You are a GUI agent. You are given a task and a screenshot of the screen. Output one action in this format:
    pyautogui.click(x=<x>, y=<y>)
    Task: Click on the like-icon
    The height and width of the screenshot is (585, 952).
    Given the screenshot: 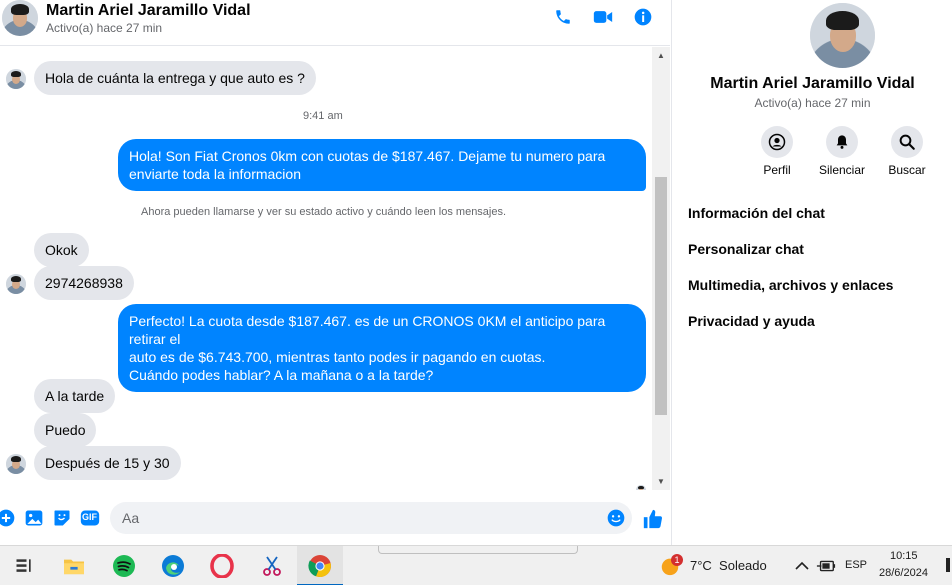 What is the action you would take?
    pyautogui.click(x=652, y=518)
    